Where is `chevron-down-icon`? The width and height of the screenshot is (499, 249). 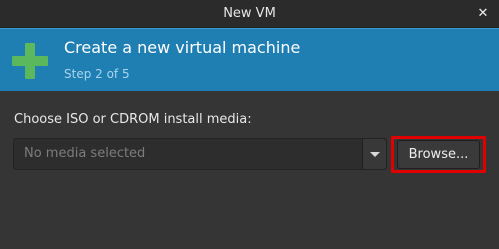 chevron-down-icon is located at coordinates (375, 154).